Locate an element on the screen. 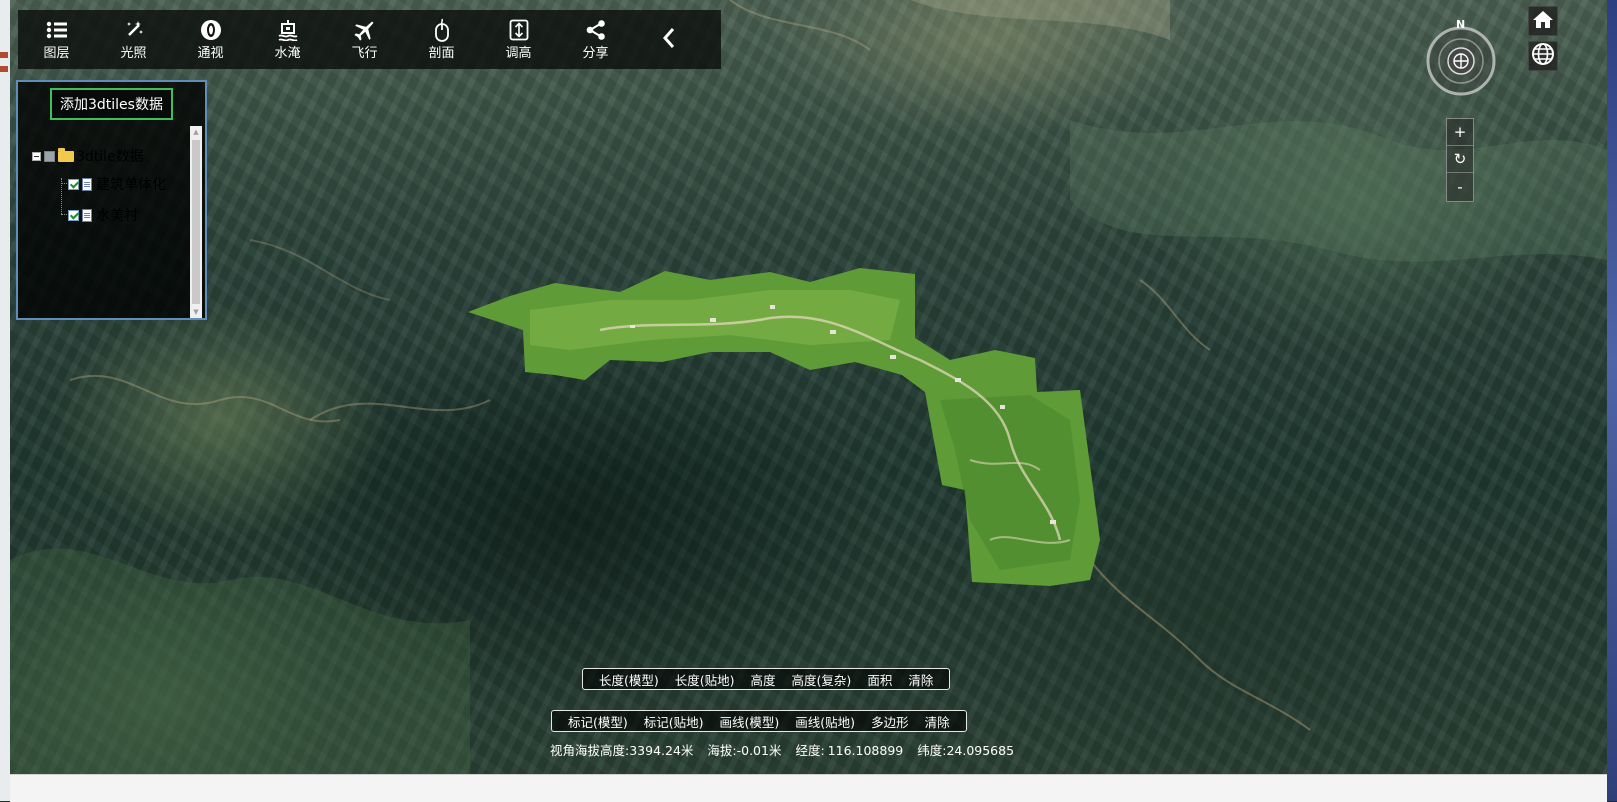 Image resolution: width=1617 pixels, height=802 pixels. home-button is located at coordinates (1543, 21).